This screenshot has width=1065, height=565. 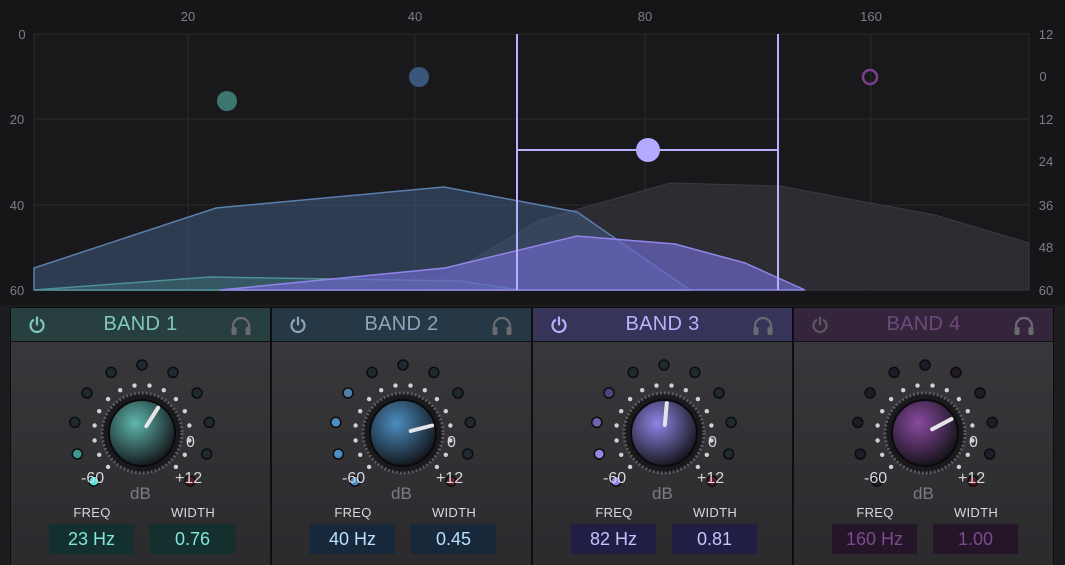 I want to click on right-tick-label: 48, so click(x=1046, y=247).